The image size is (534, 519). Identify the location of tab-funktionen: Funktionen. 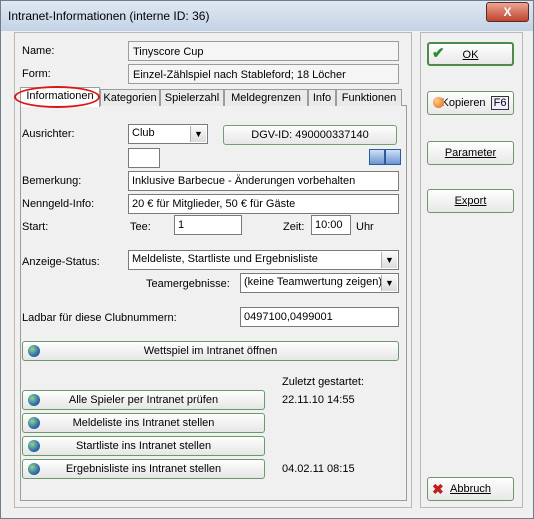
(369, 97).